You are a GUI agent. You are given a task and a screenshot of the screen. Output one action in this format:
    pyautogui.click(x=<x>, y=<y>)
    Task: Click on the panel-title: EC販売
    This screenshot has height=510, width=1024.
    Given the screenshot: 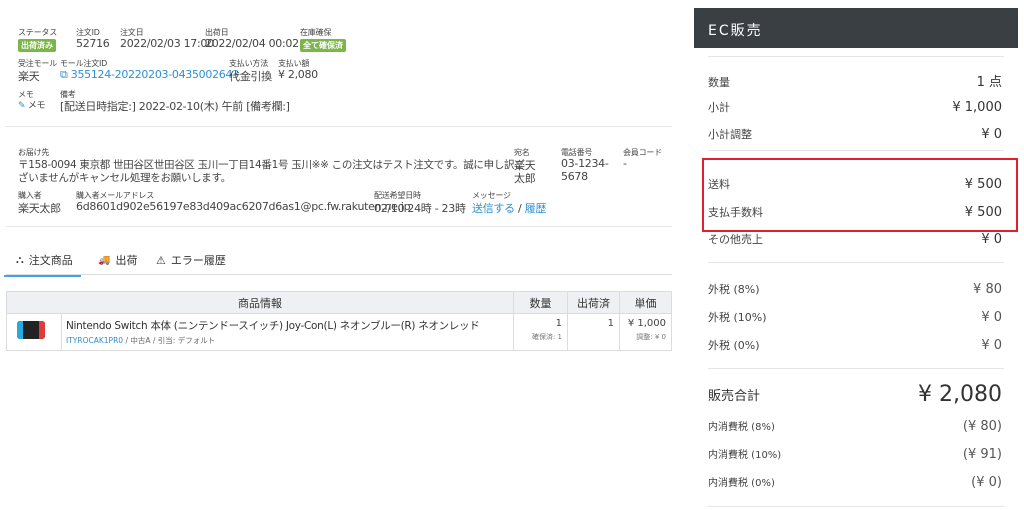 What is the action you would take?
    pyautogui.click(x=856, y=28)
    